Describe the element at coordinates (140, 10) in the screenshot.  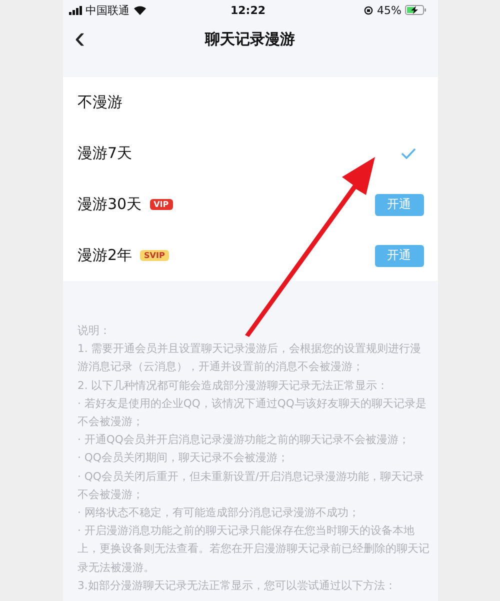
I see `wifi-icon` at that location.